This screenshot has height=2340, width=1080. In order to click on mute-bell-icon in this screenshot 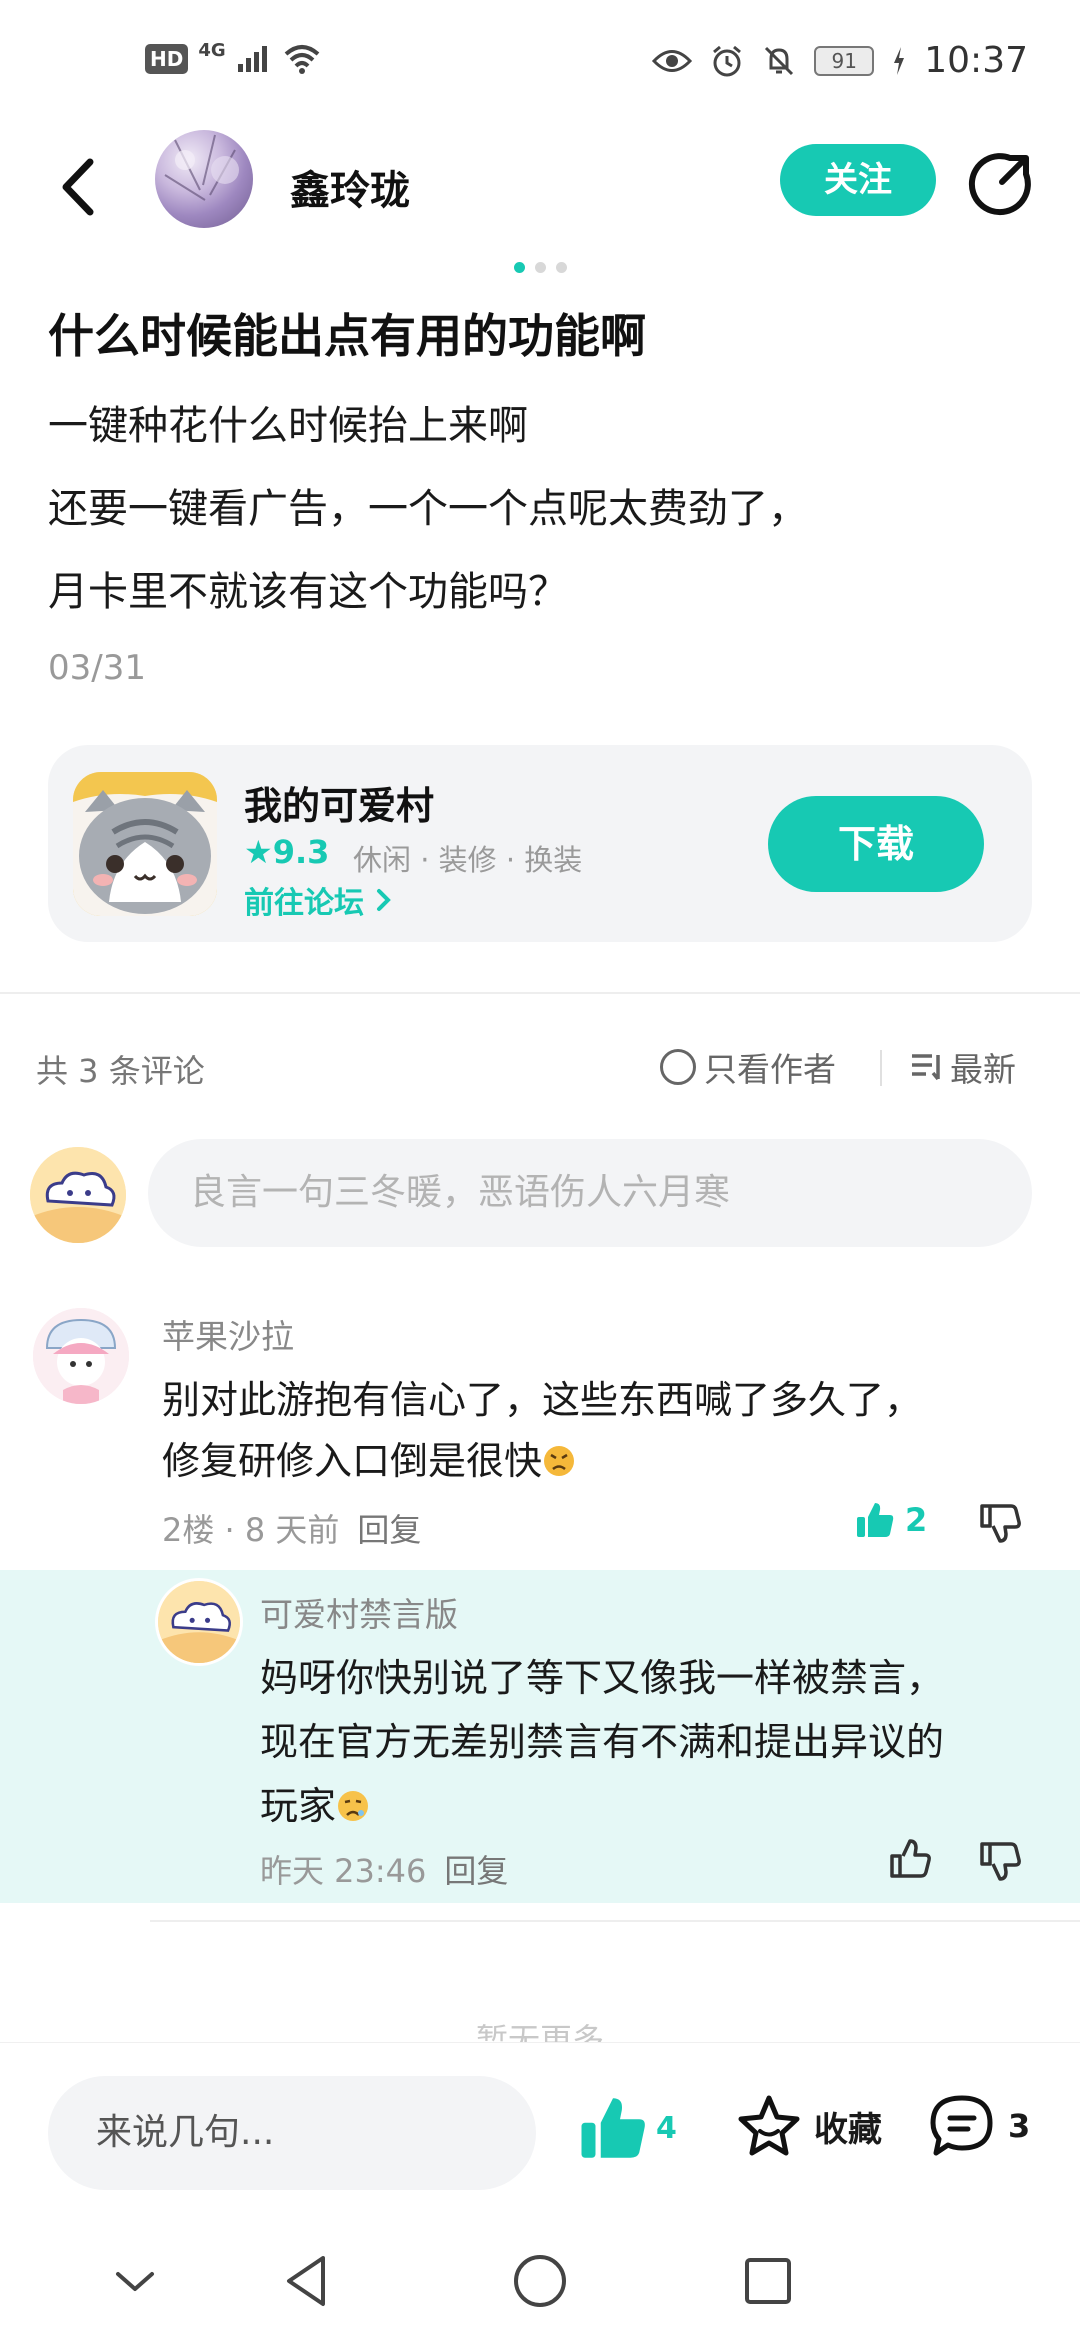, I will do `click(779, 60)`.